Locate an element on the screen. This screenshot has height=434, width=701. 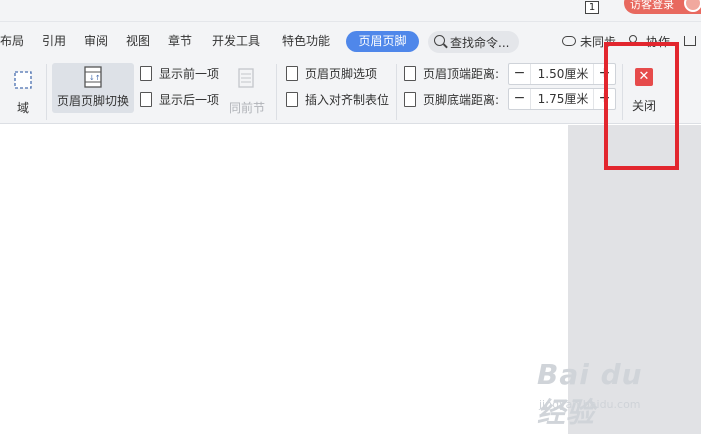
footer-bottom-label: 页脚底端距离: is located at coordinates (461, 100).